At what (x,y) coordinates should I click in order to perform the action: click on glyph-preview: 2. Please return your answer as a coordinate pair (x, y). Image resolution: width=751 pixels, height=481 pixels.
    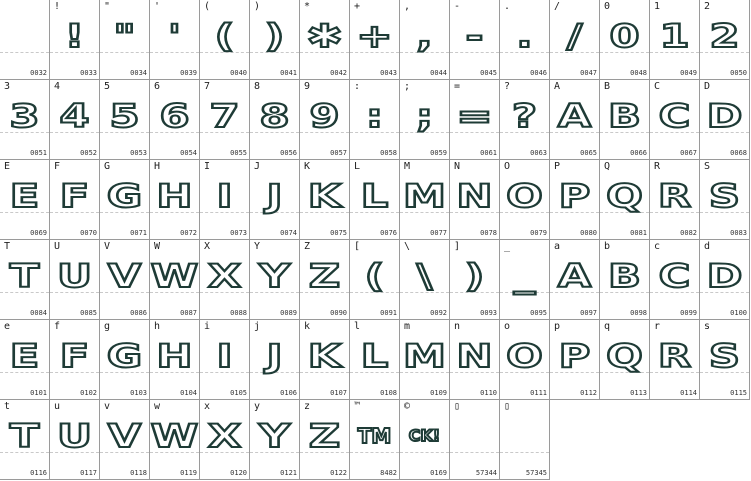
    Looking at the image, I should click on (724, 36).